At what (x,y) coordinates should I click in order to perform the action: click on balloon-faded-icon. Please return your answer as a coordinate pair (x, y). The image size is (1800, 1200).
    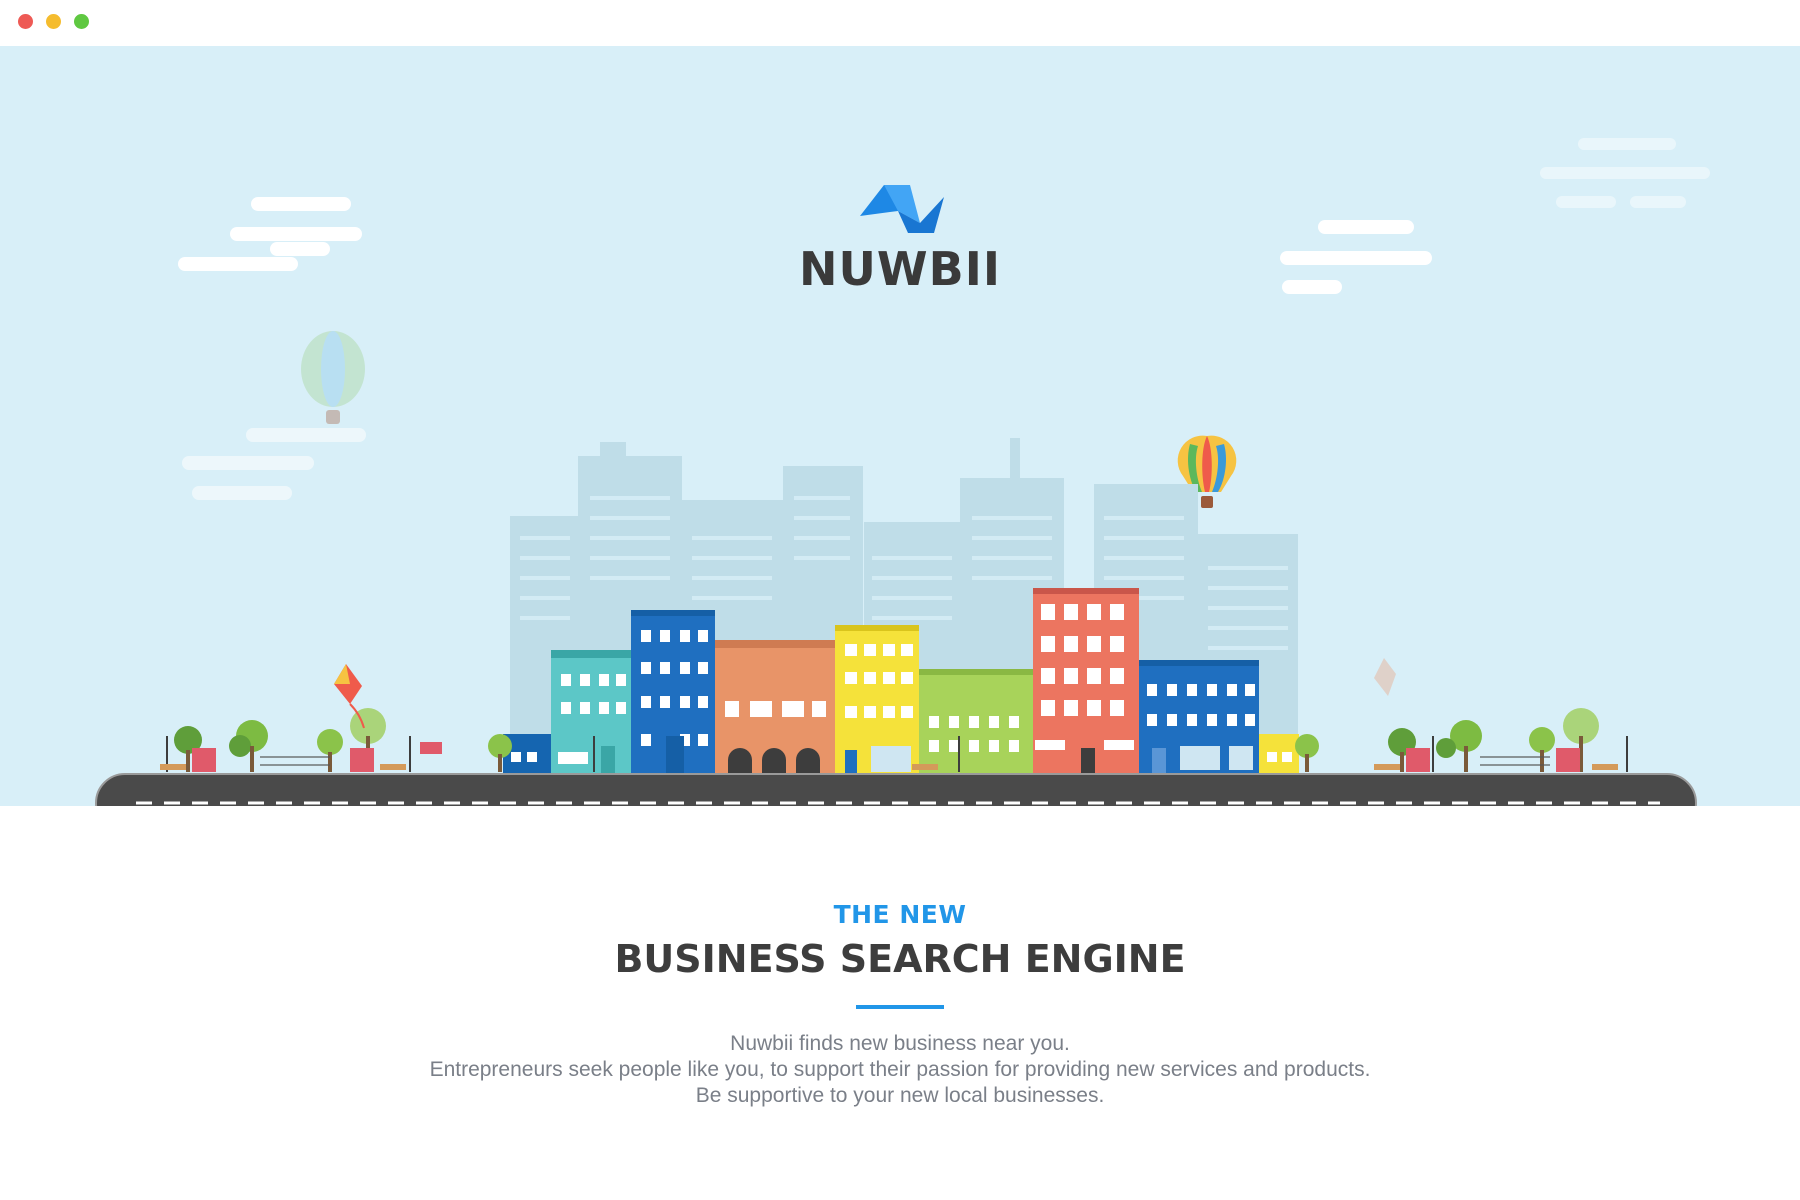
    Looking at the image, I should click on (333, 377).